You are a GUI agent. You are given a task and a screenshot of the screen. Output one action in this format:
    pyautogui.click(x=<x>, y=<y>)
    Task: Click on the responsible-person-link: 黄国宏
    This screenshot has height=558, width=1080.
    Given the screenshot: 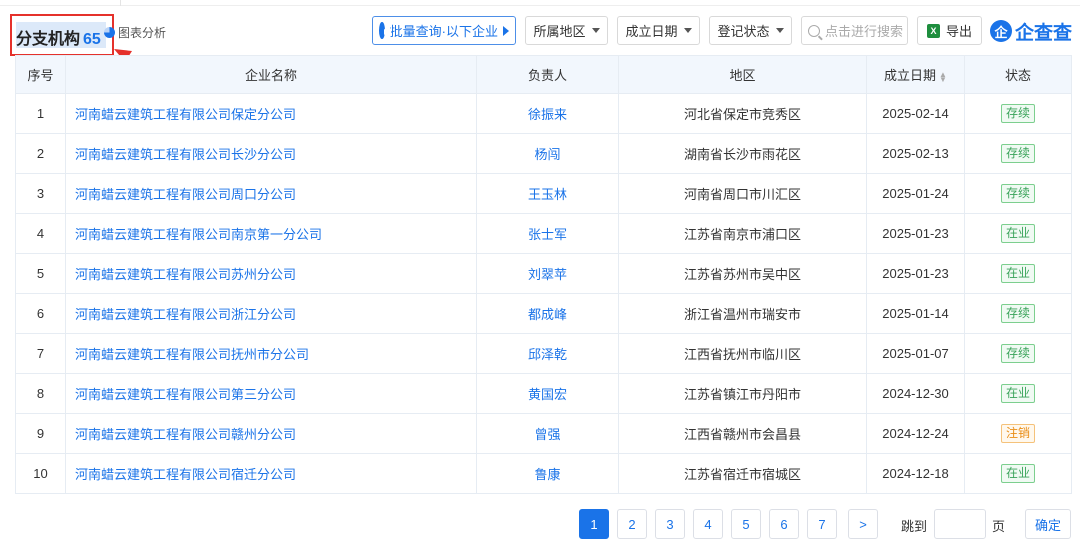 What is the action you would take?
    pyautogui.click(x=547, y=393)
    